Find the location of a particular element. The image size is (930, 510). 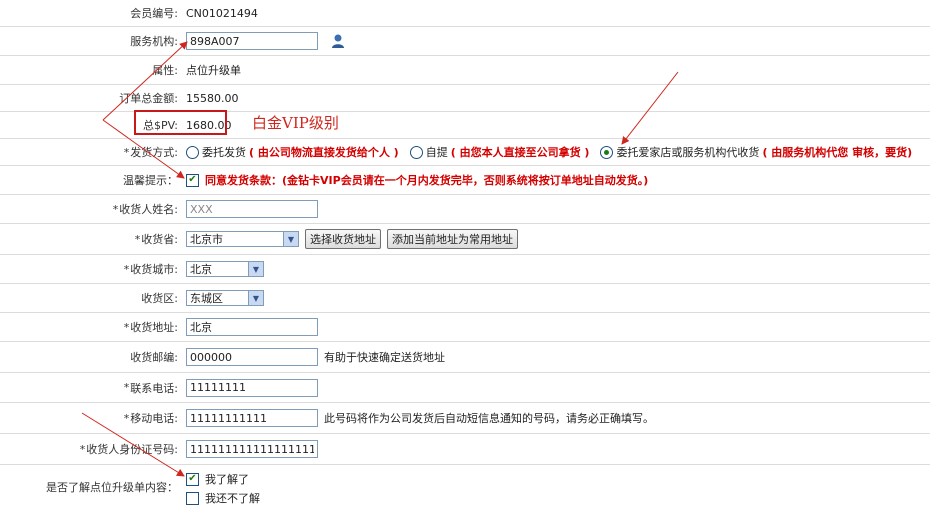

arrow-to-store-option is located at coordinates (650, 108).